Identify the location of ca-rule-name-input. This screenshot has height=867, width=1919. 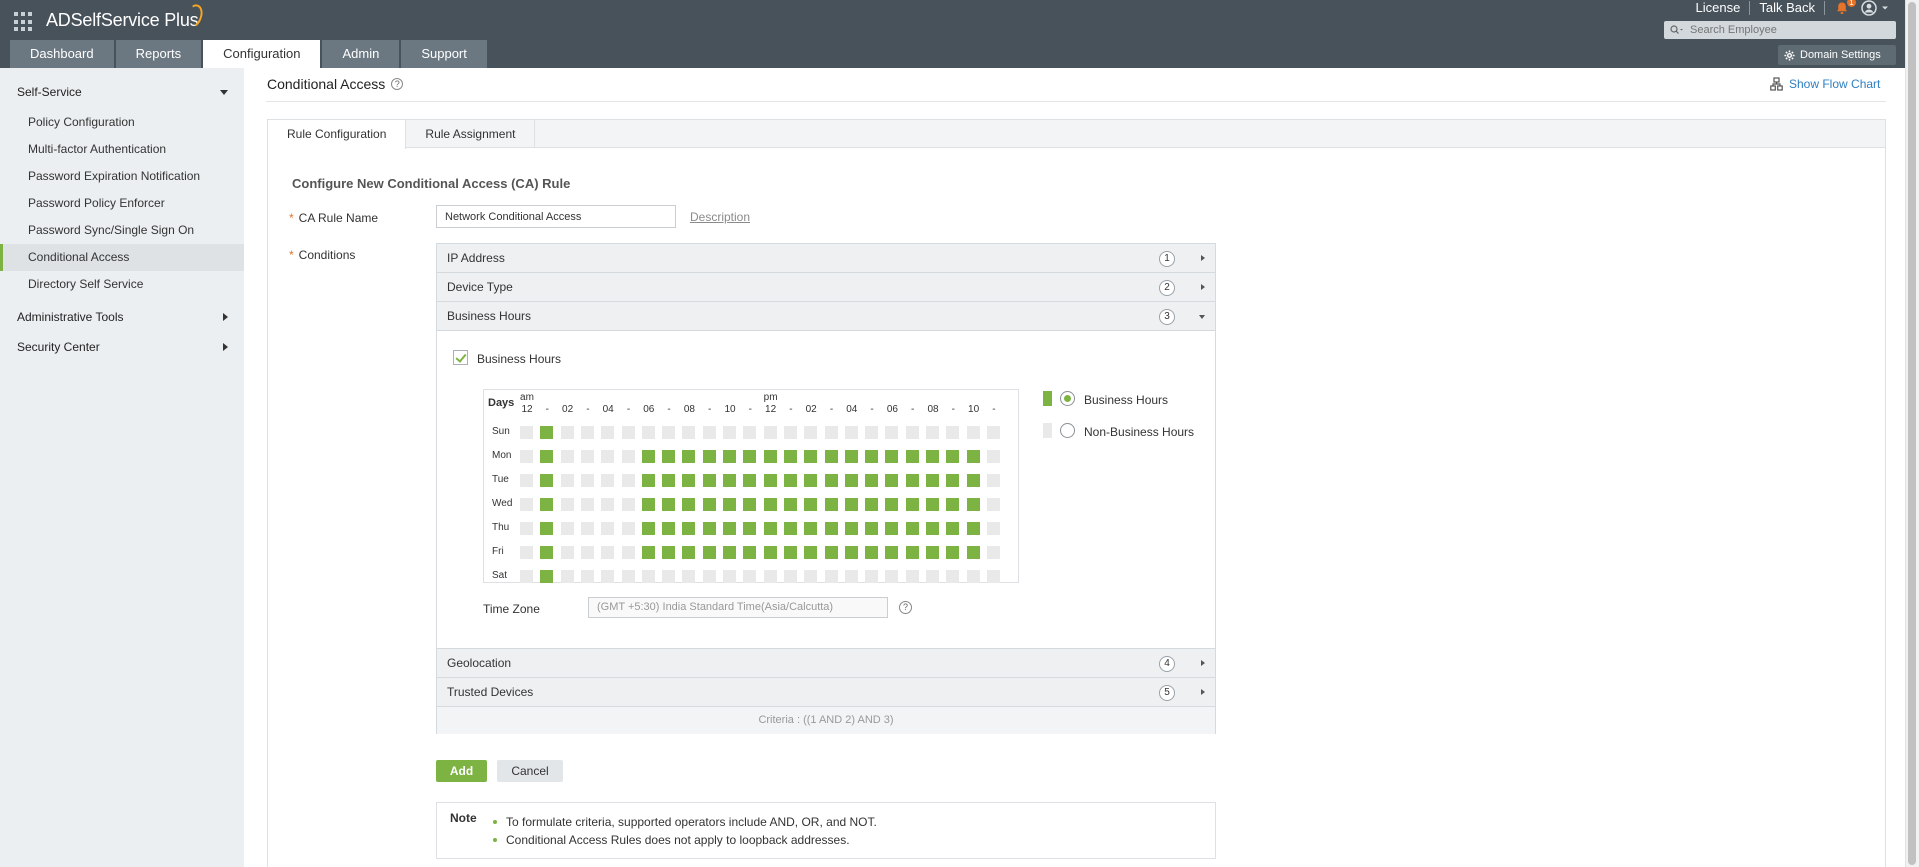
(556, 216).